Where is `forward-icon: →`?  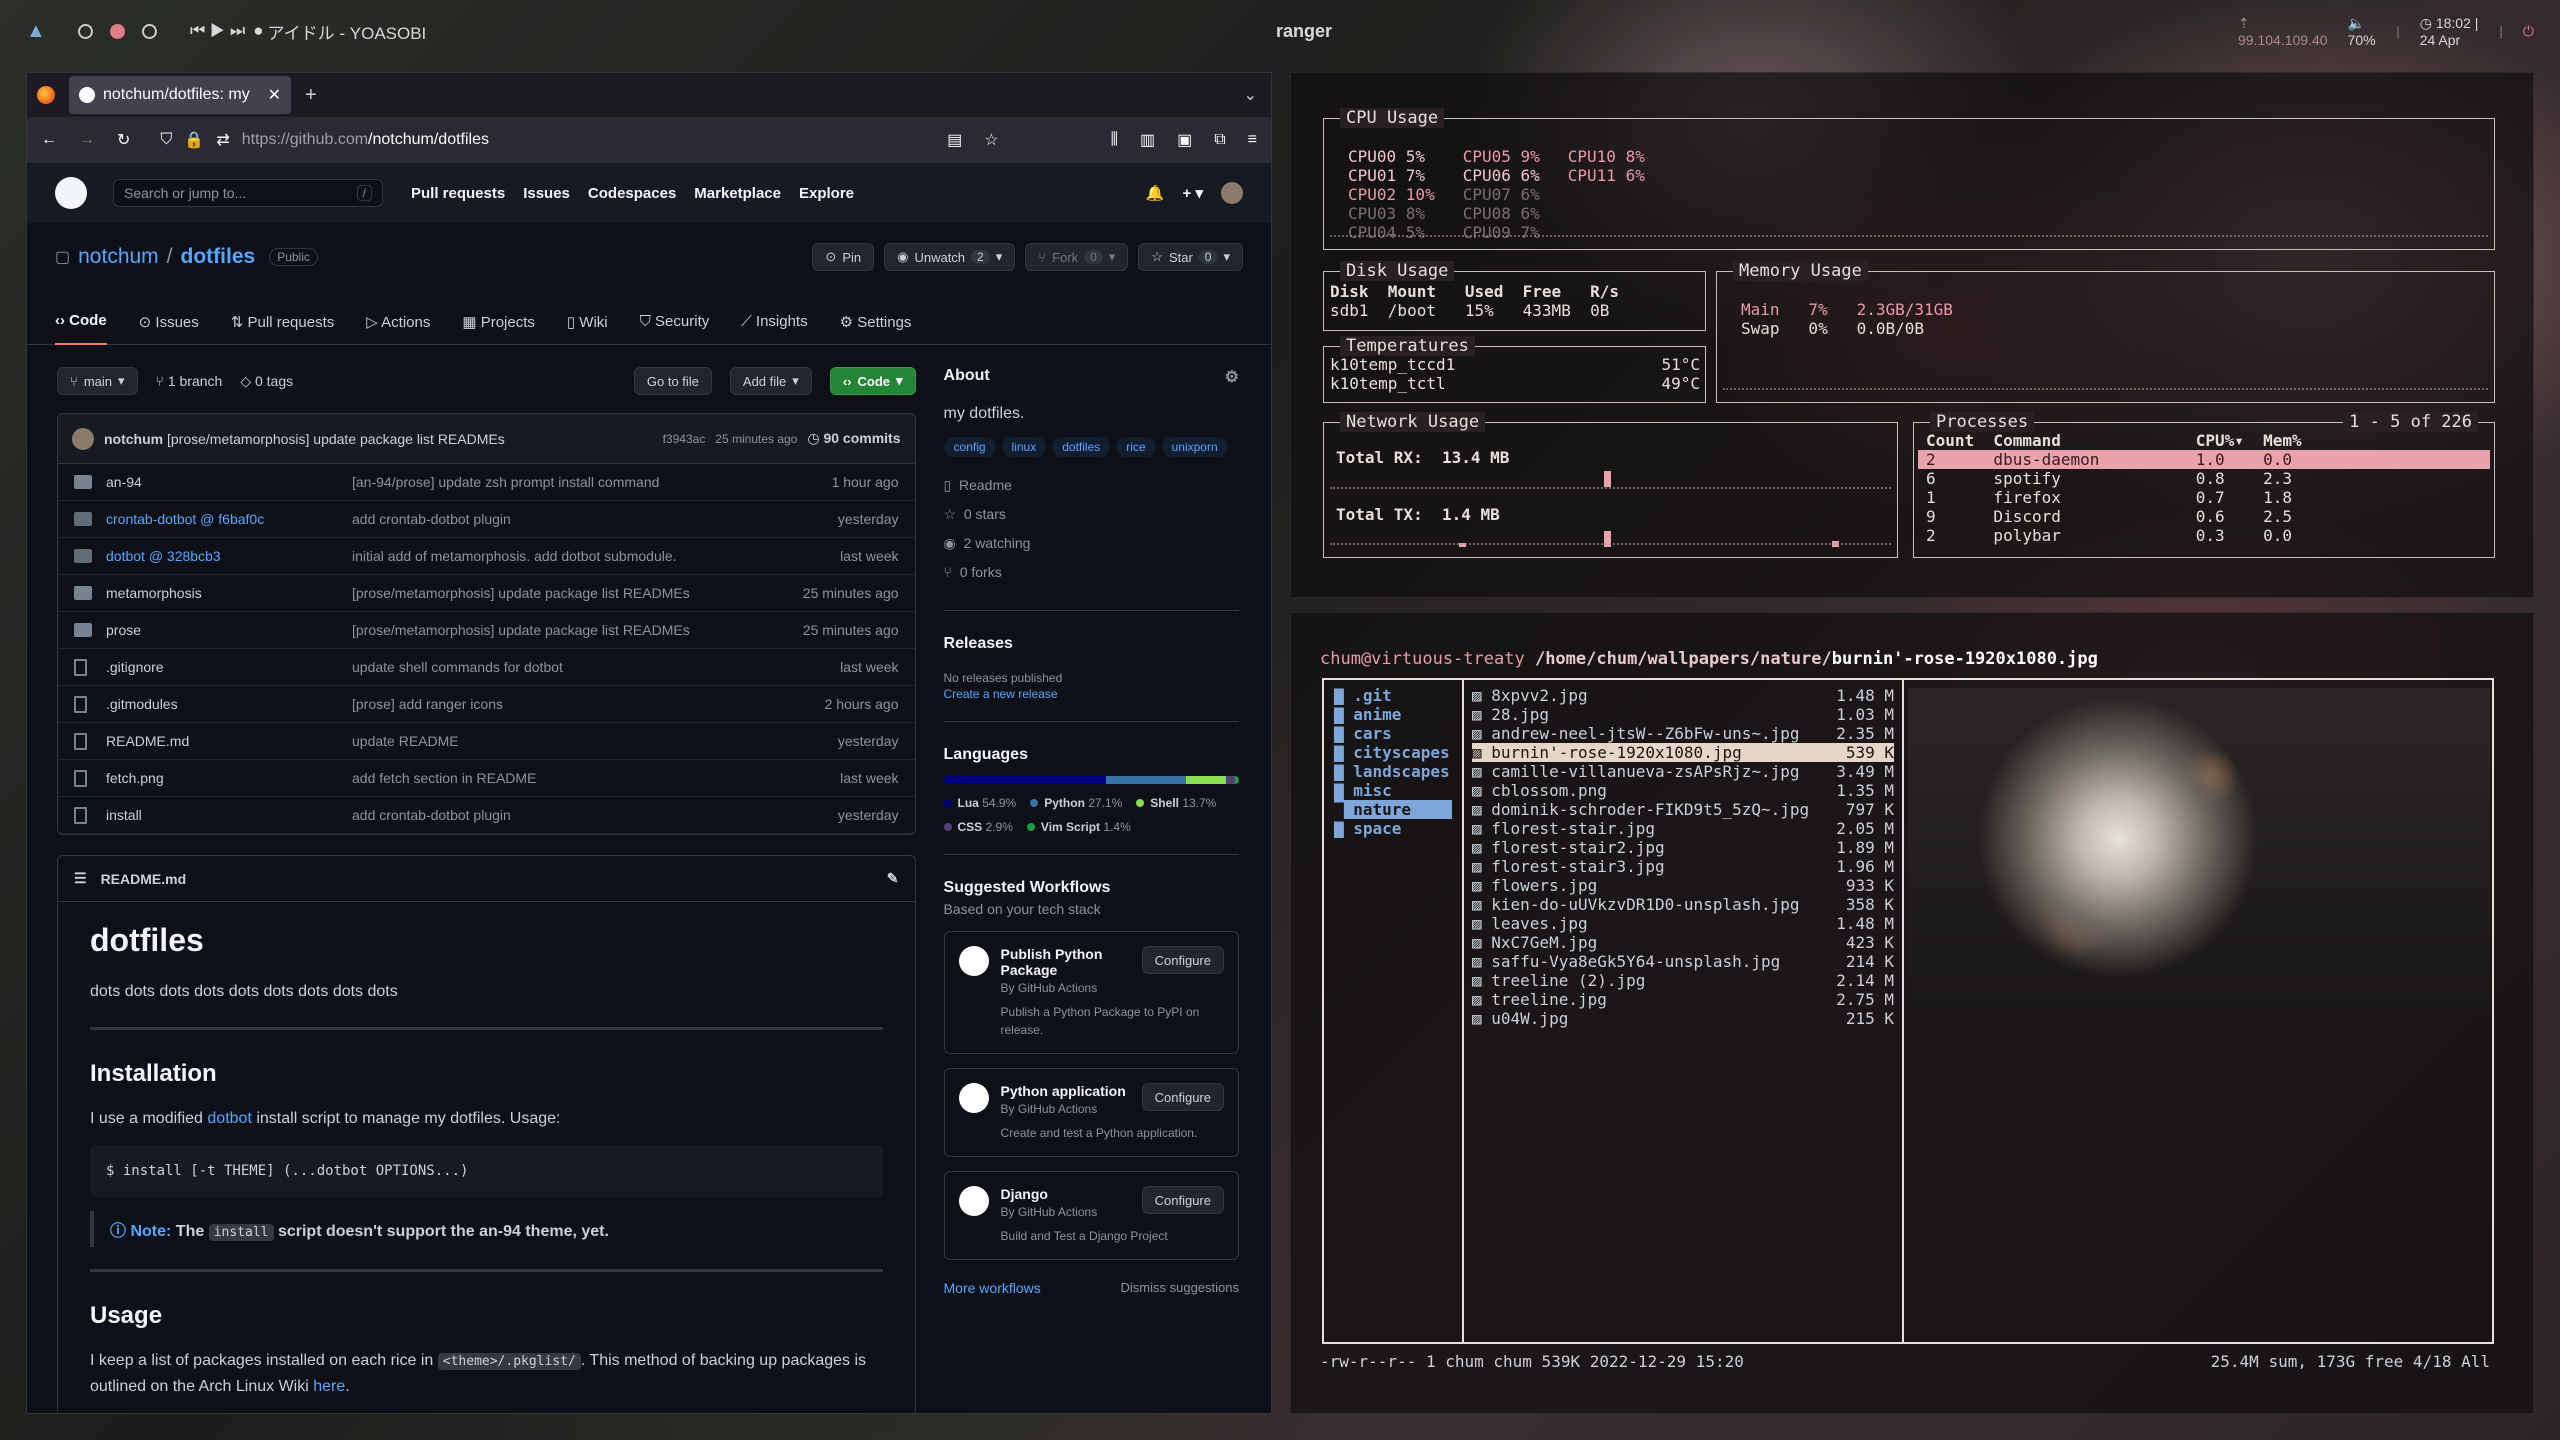
forward-icon: → is located at coordinates (87, 140).